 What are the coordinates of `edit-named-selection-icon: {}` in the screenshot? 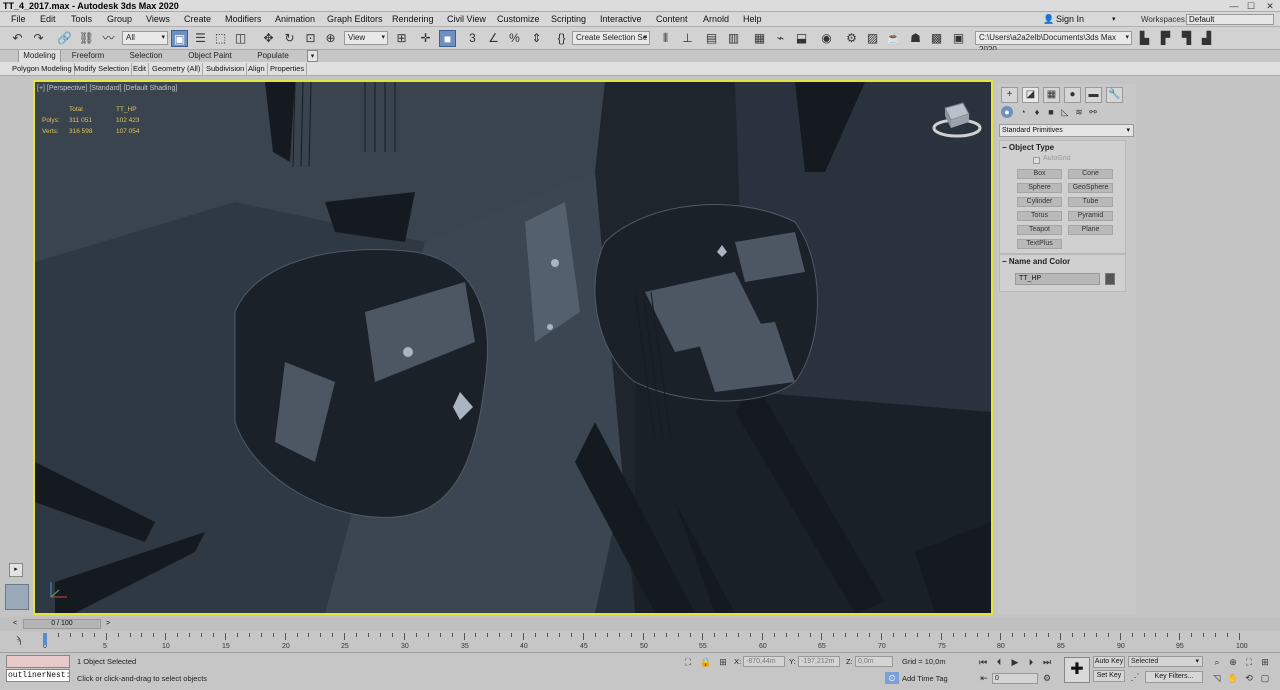 It's located at (561, 38).